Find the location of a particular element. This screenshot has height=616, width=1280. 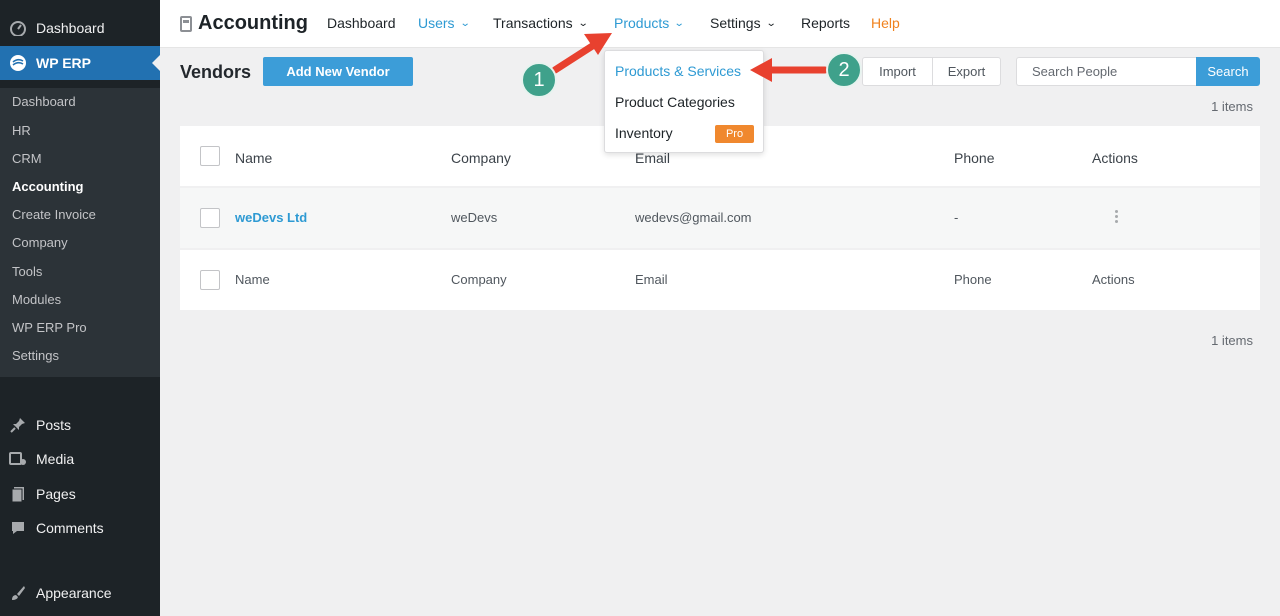

nav-settings-label: Settings is located at coordinates (735, 23).